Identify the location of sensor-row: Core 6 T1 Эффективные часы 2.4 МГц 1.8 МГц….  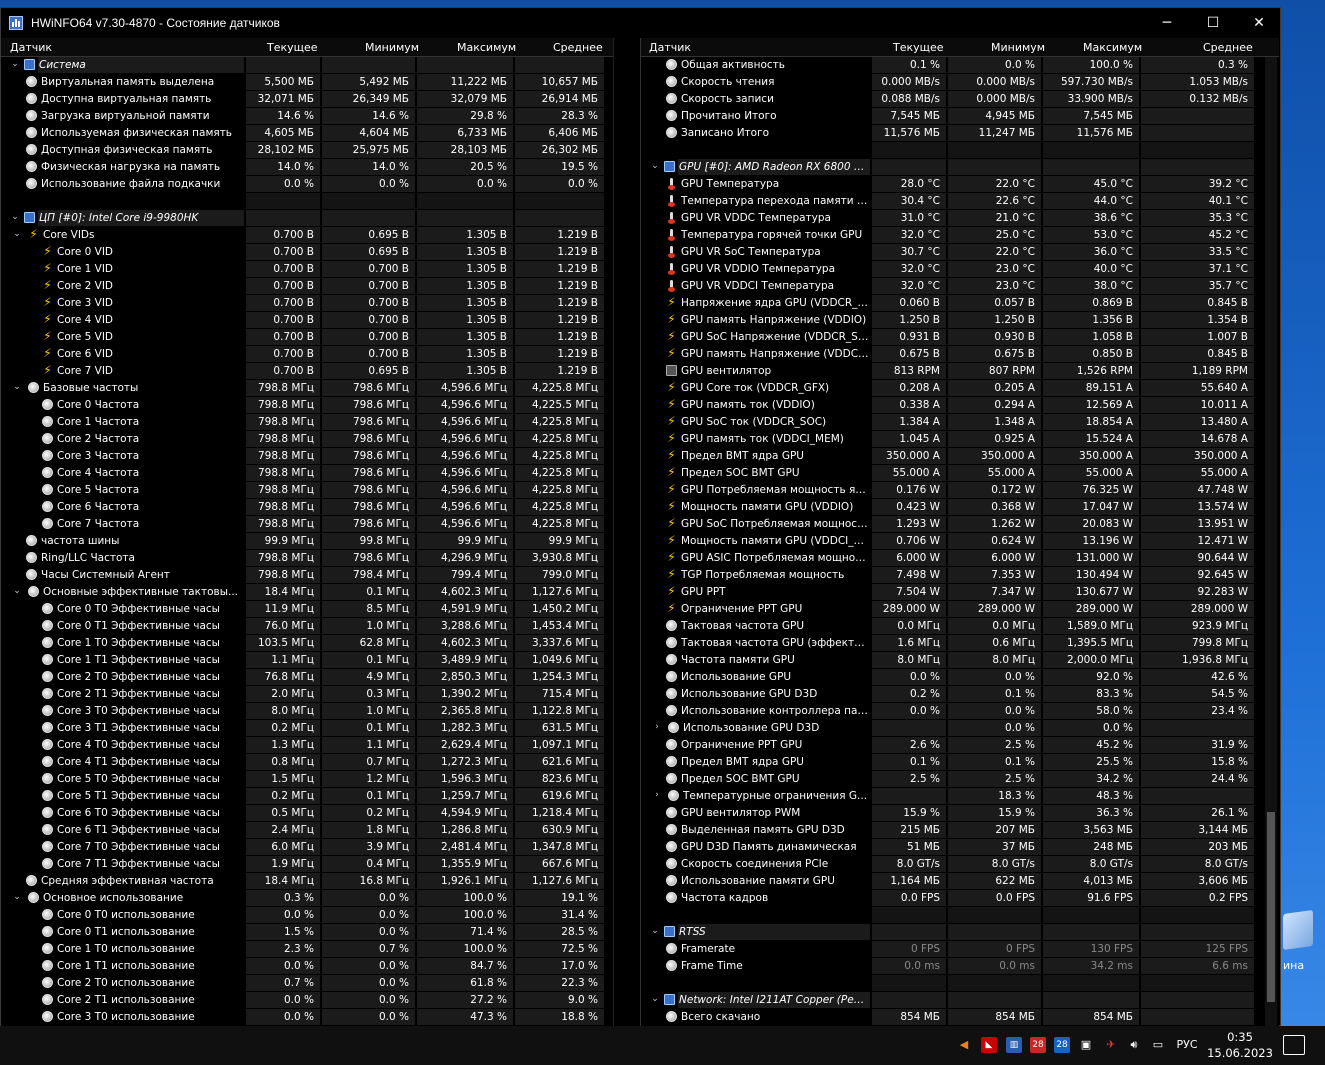
(307, 830).